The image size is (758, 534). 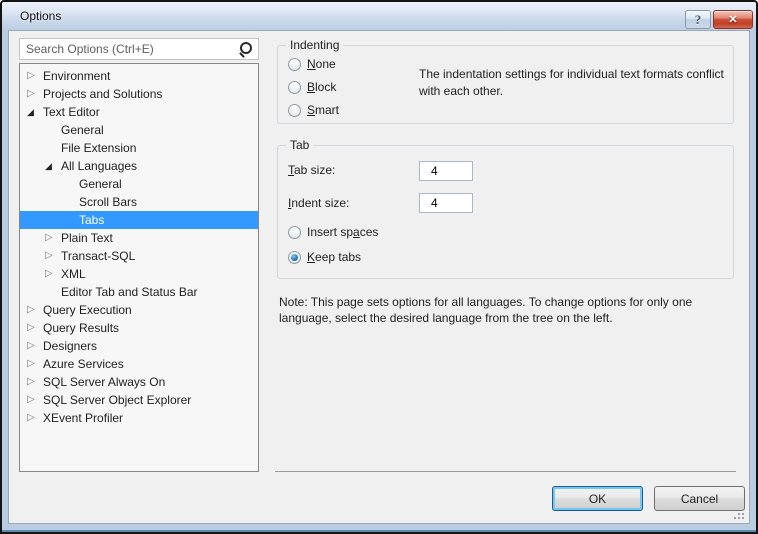 I want to click on help-button: ?, so click(x=698, y=19).